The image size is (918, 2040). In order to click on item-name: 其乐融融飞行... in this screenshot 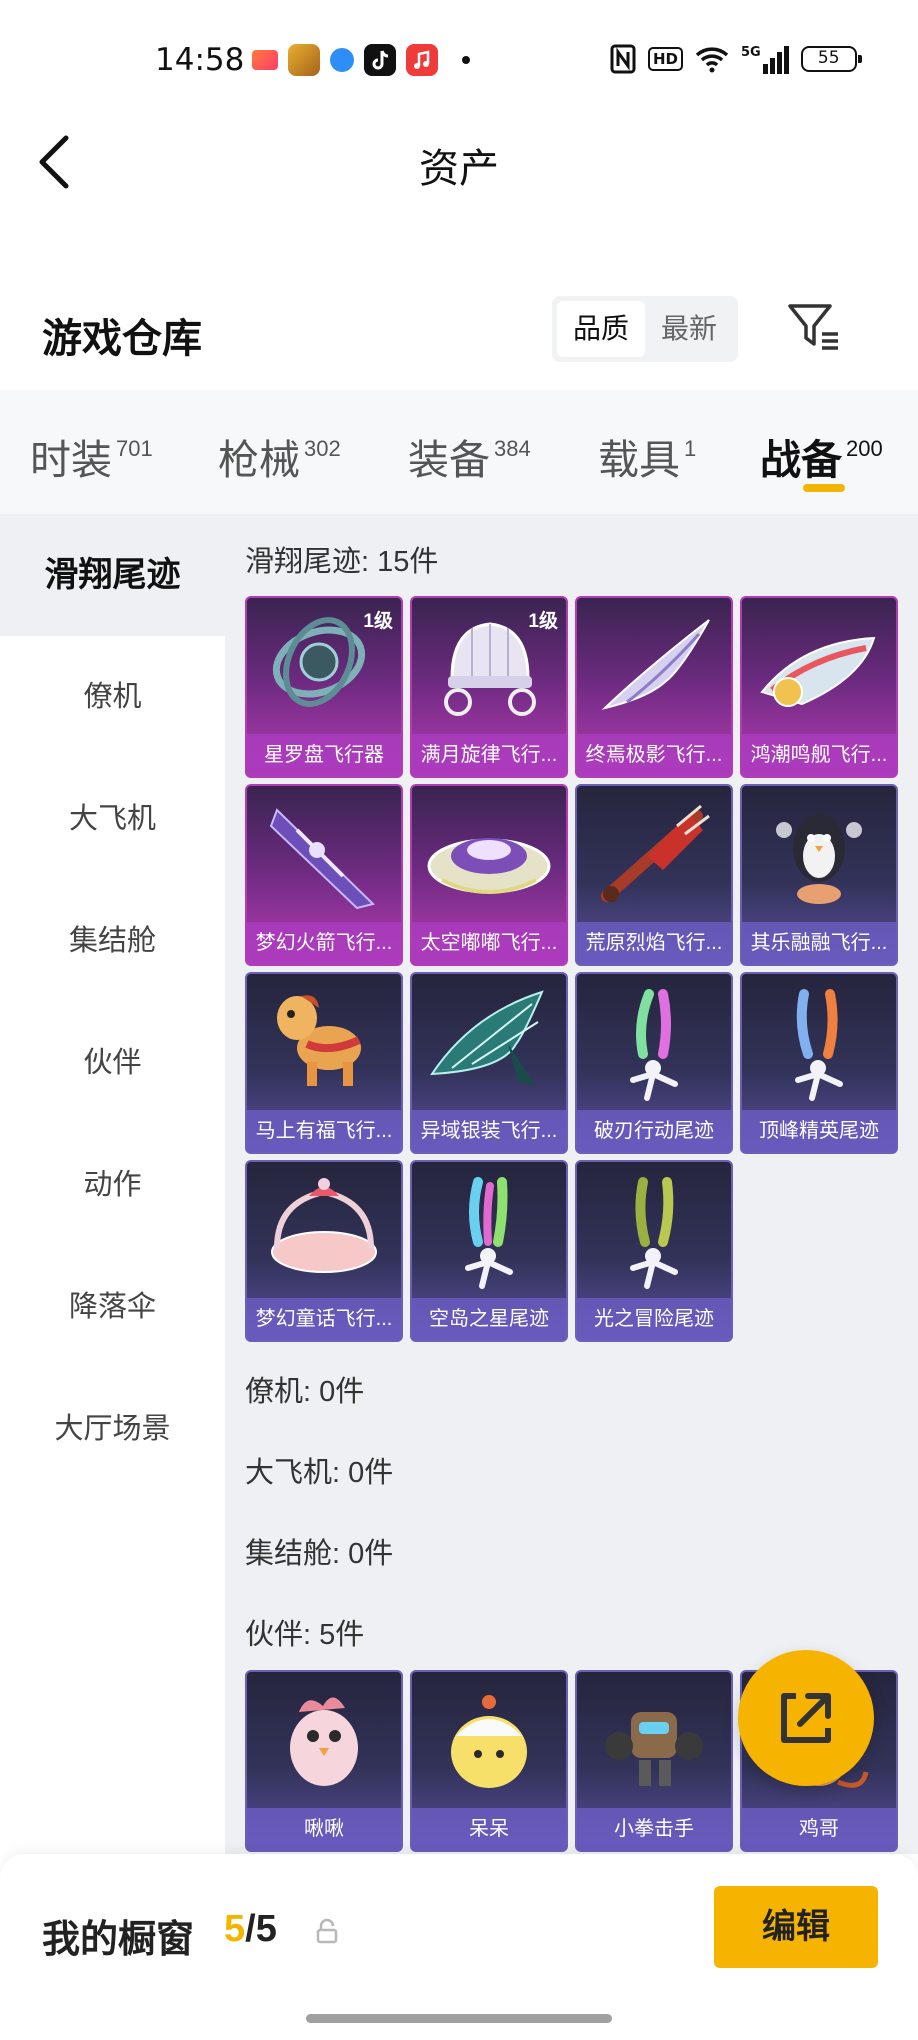, I will do `click(819, 943)`.